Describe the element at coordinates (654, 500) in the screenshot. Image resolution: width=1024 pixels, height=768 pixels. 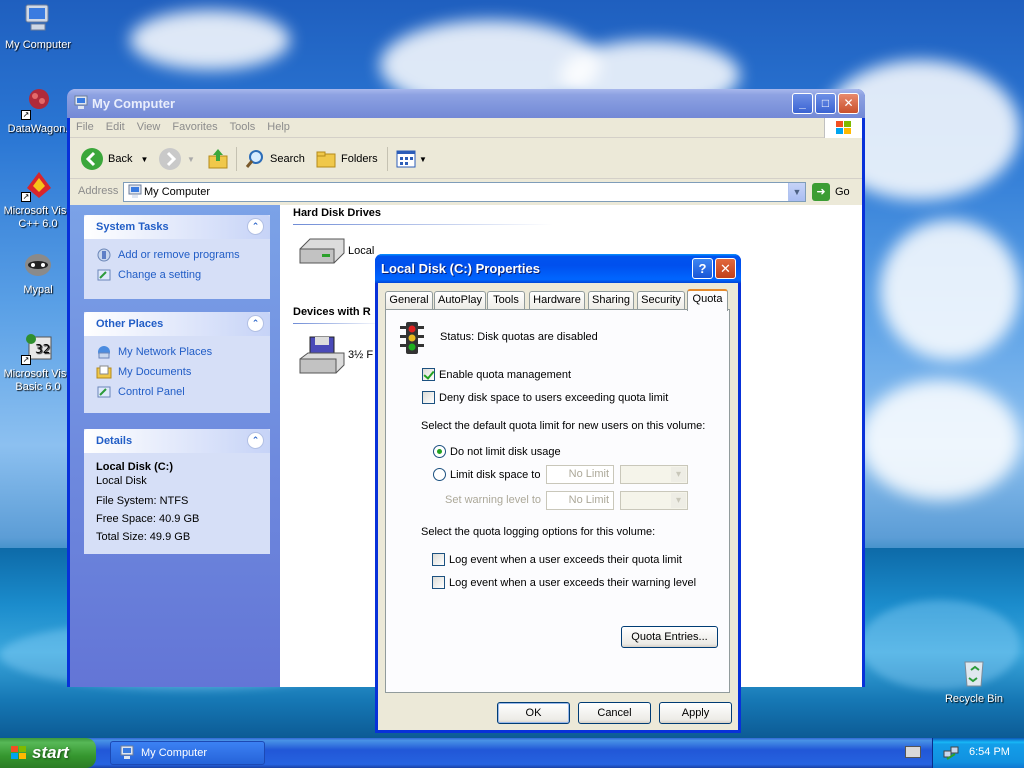
I see `warning-unit-select` at that location.